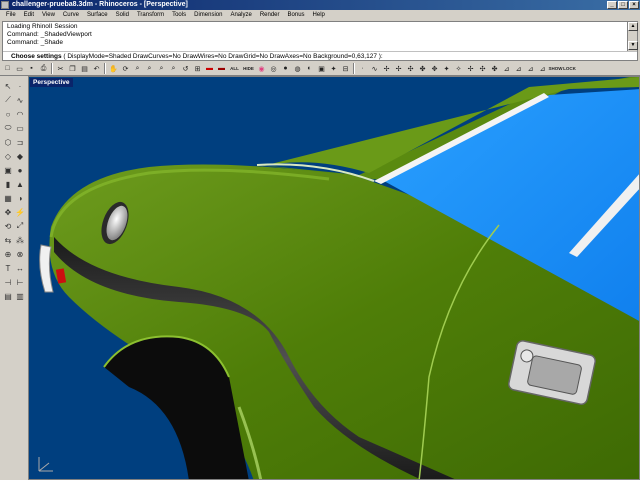 The image size is (640, 480). What do you see at coordinates (8, 282) in the screenshot?
I see `trim-icon: ⊣` at bounding box center [8, 282].